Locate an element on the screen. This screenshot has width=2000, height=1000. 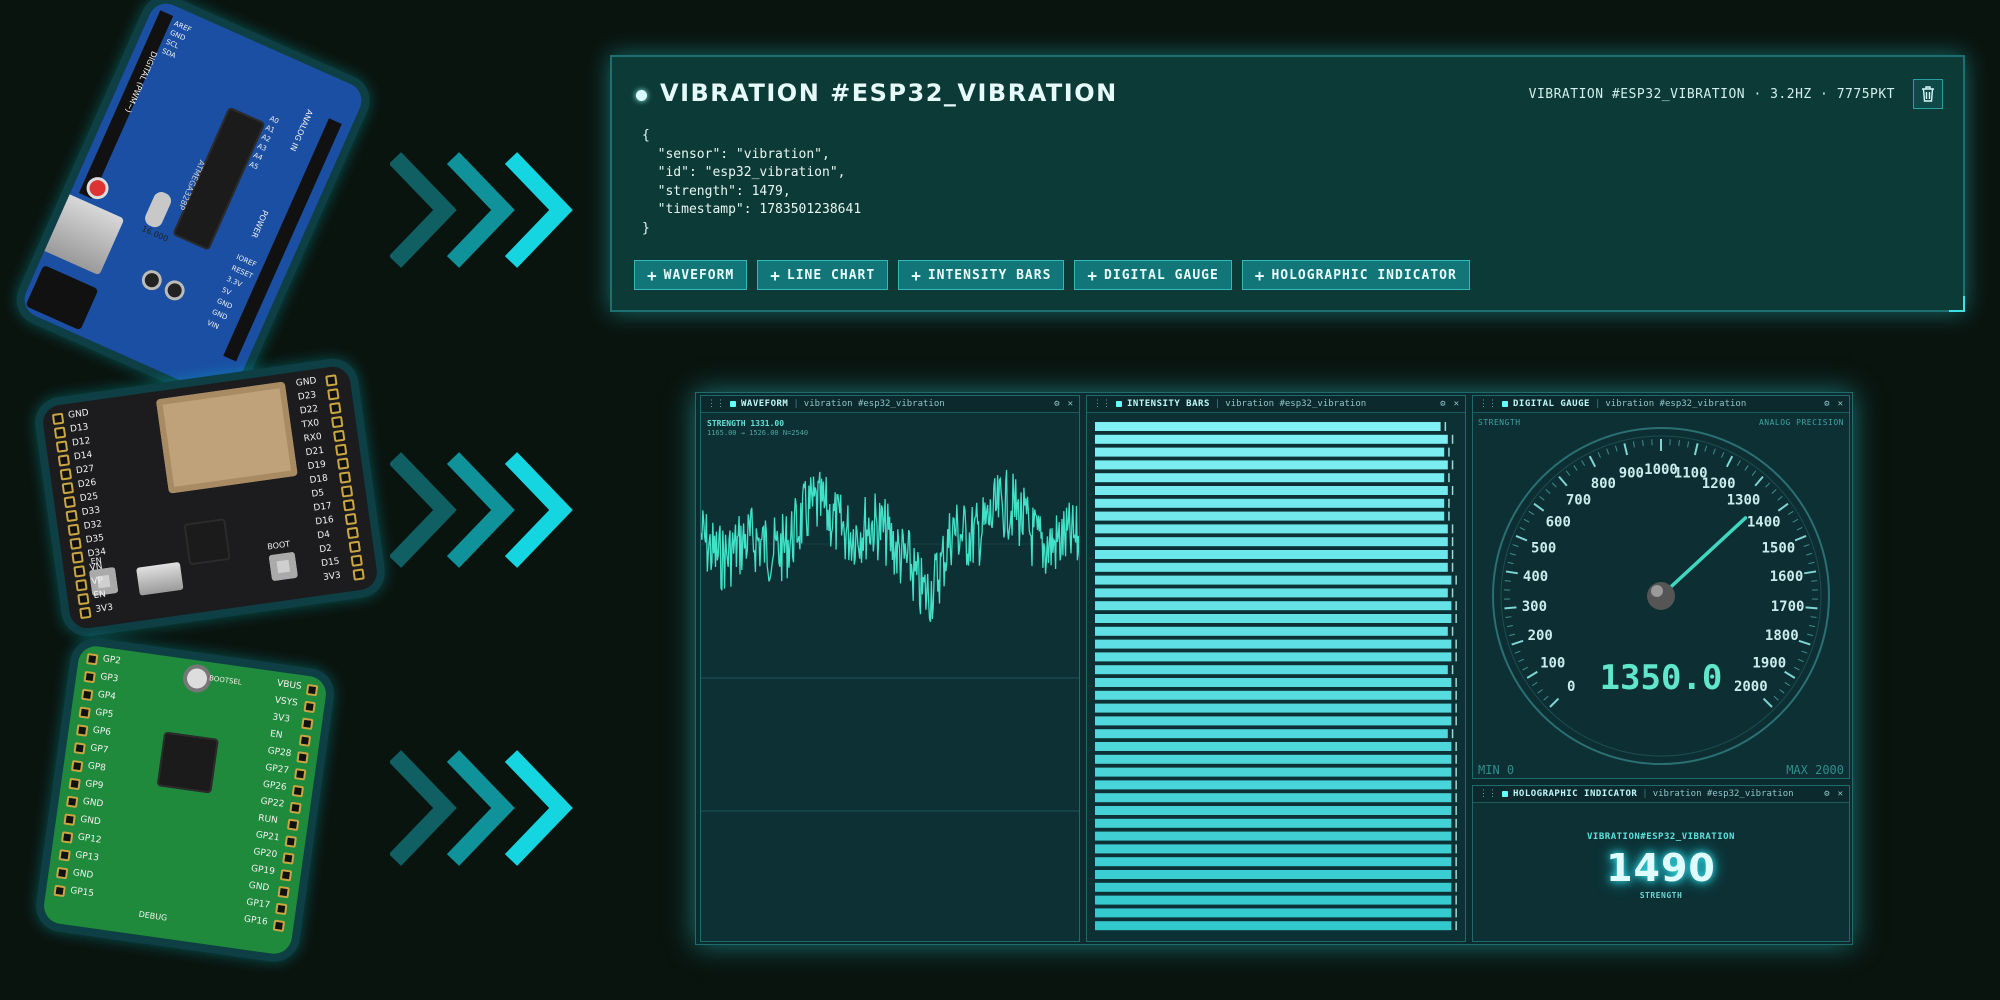
gauge-tick-label: 400 is located at coordinates (1535, 577).